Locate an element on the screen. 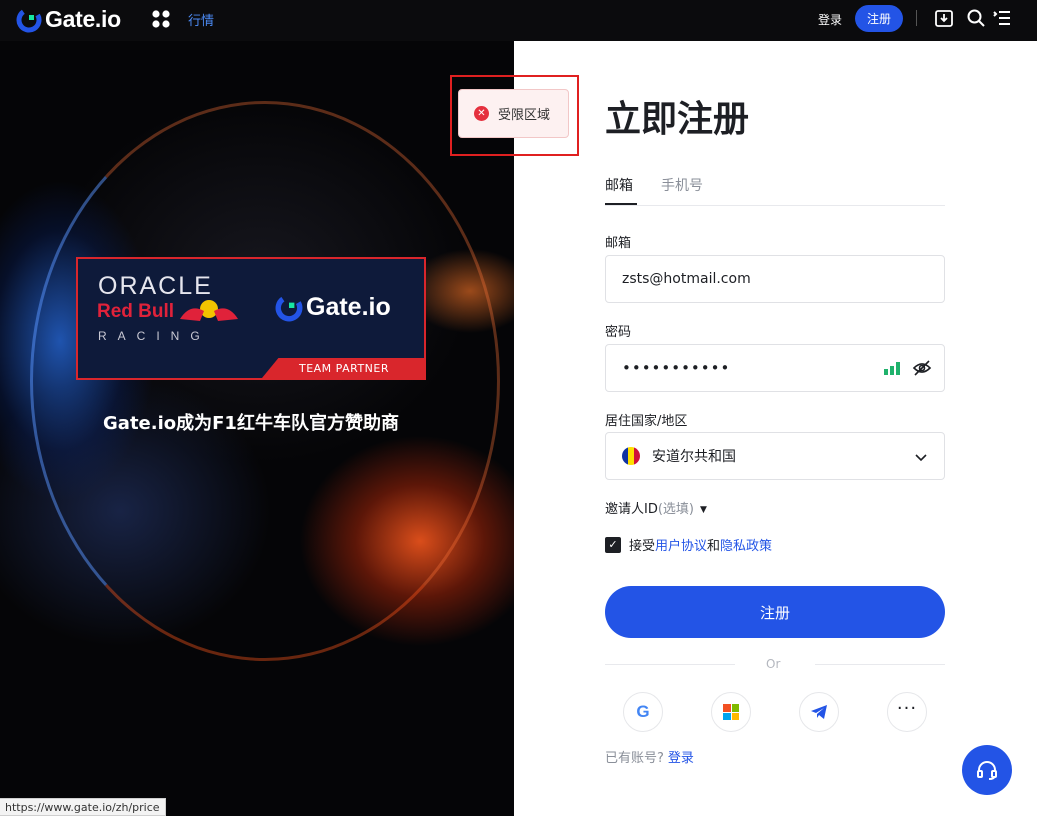 The image size is (1037, 816). microsoft-login-button is located at coordinates (731, 712).